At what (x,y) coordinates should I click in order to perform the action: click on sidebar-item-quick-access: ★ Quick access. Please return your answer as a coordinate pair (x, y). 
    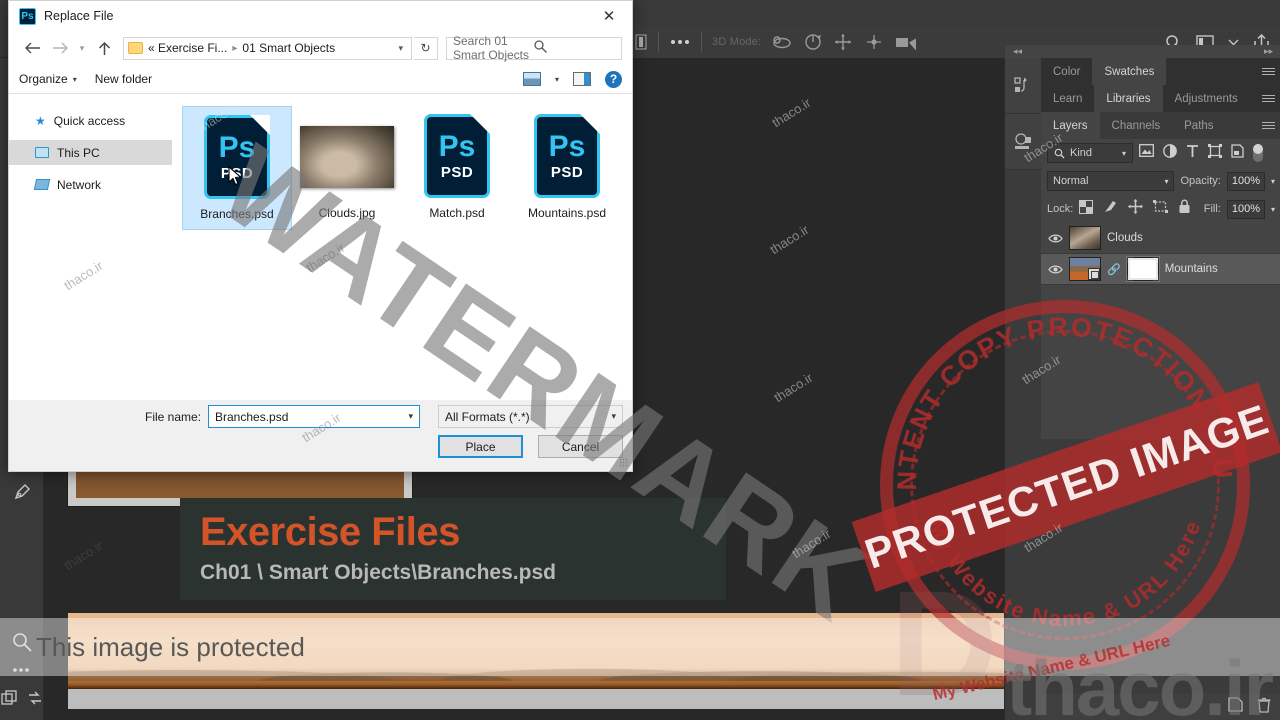
    Looking at the image, I should click on (90, 120).